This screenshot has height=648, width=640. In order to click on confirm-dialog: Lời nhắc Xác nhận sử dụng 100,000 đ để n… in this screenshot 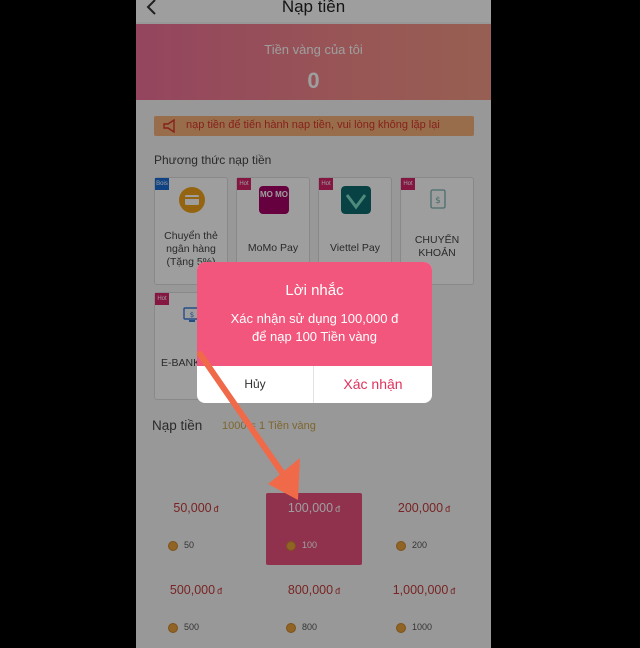, I will do `click(314, 332)`.